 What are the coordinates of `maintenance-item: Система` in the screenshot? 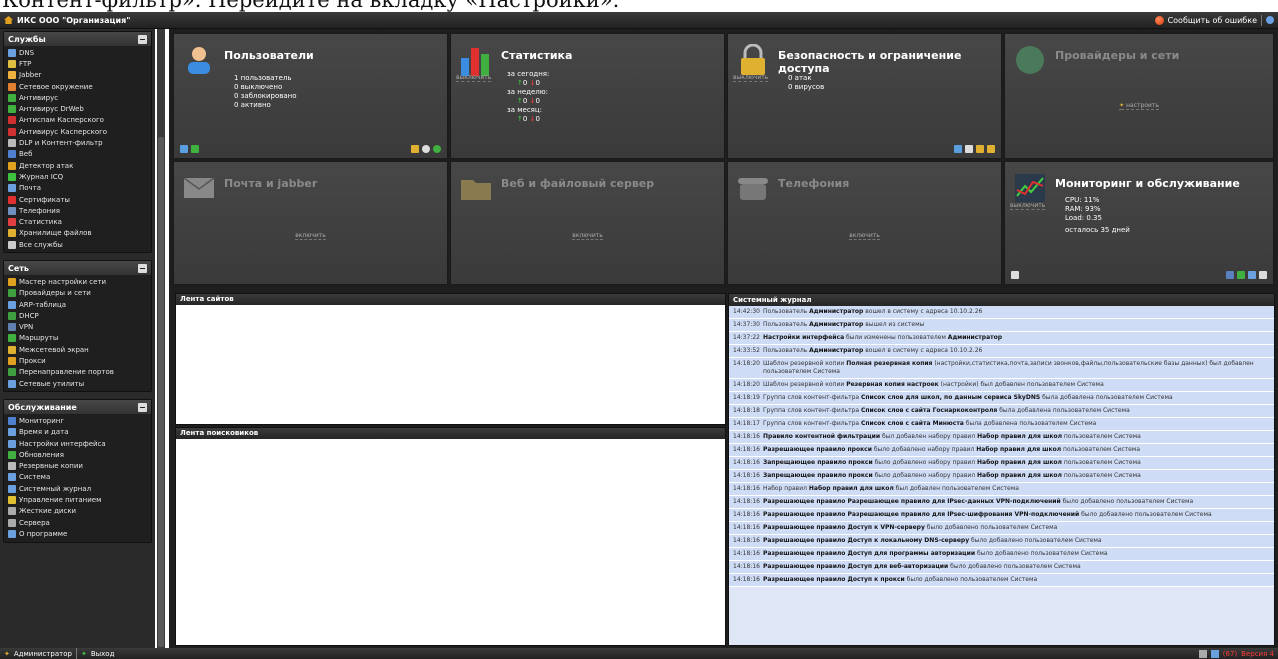 It's located at (79, 477).